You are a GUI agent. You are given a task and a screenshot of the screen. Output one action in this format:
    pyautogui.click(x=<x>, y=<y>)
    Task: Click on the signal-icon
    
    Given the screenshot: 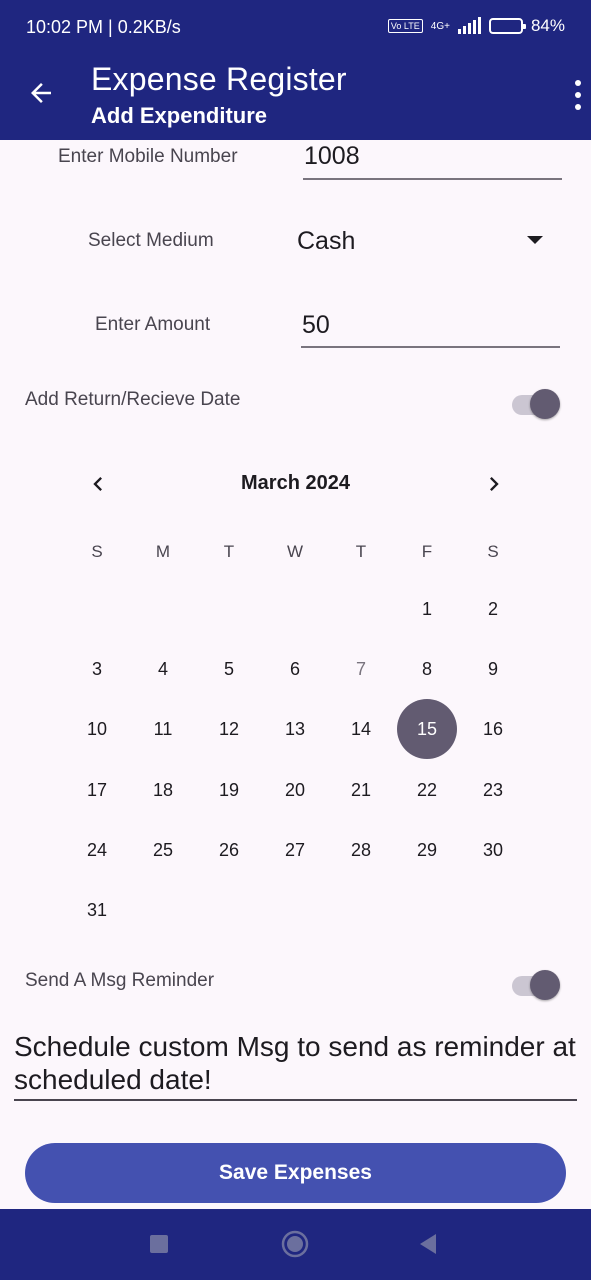 What is the action you would take?
    pyautogui.click(x=469, y=25)
    